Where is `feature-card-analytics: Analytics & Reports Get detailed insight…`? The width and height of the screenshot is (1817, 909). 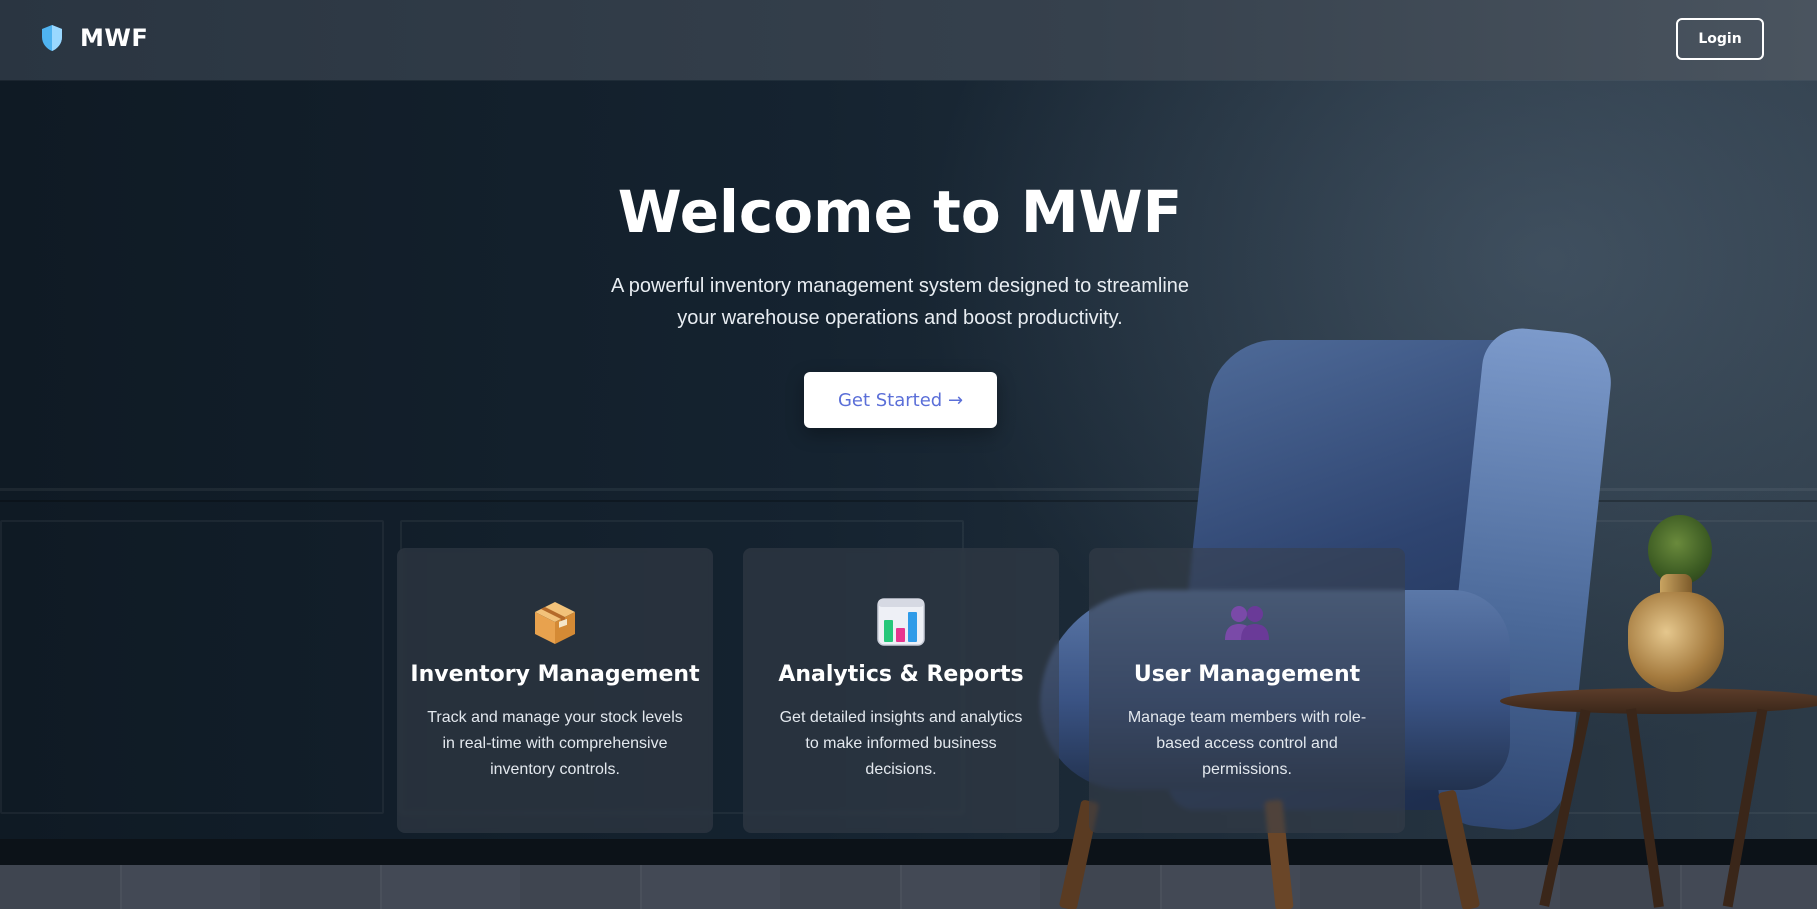
feature-card-analytics: Analytics & Reports Get detailed insight… is located at coordinates (901, 690).